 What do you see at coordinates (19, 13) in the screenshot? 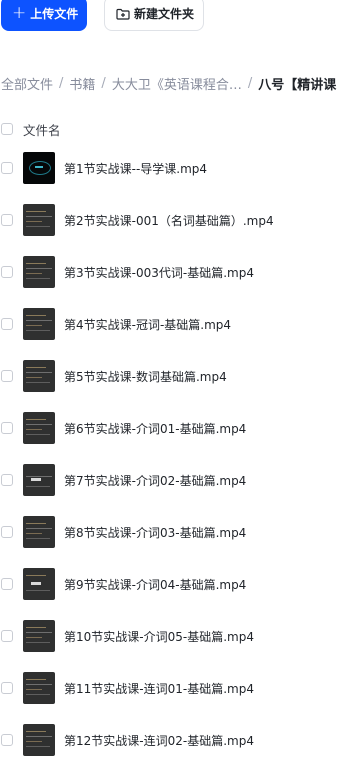
I see `plus-icon: +` at bounding box center [19, 13].